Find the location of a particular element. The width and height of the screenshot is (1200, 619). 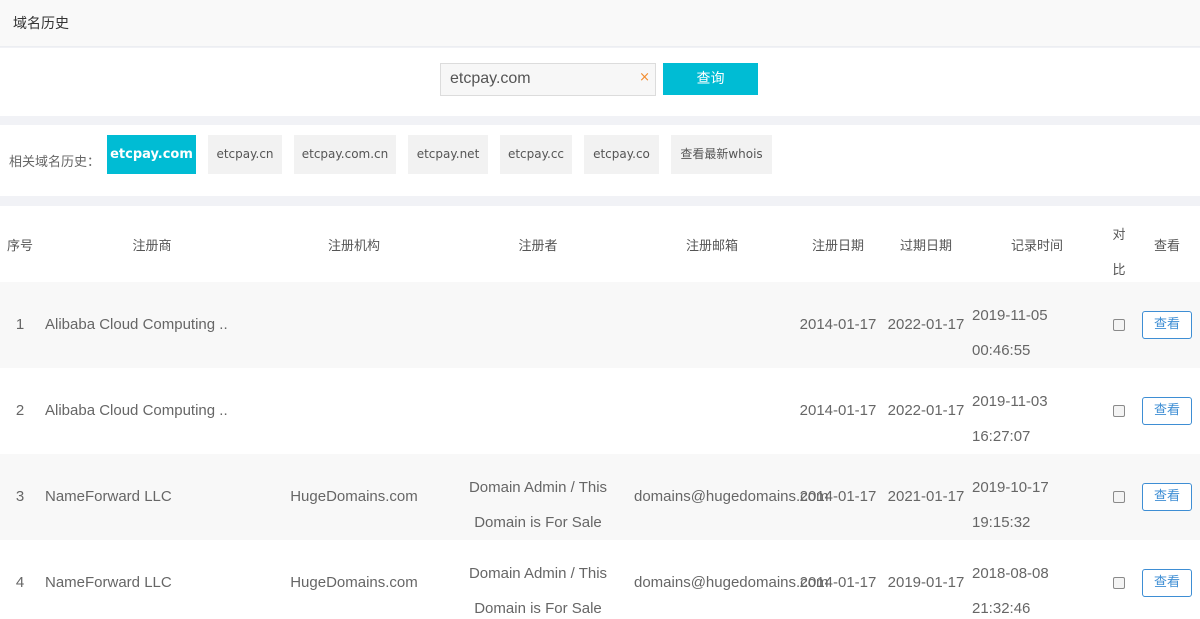

row-exp-date: 2019-01-17 is located at coordinates (926, 582).